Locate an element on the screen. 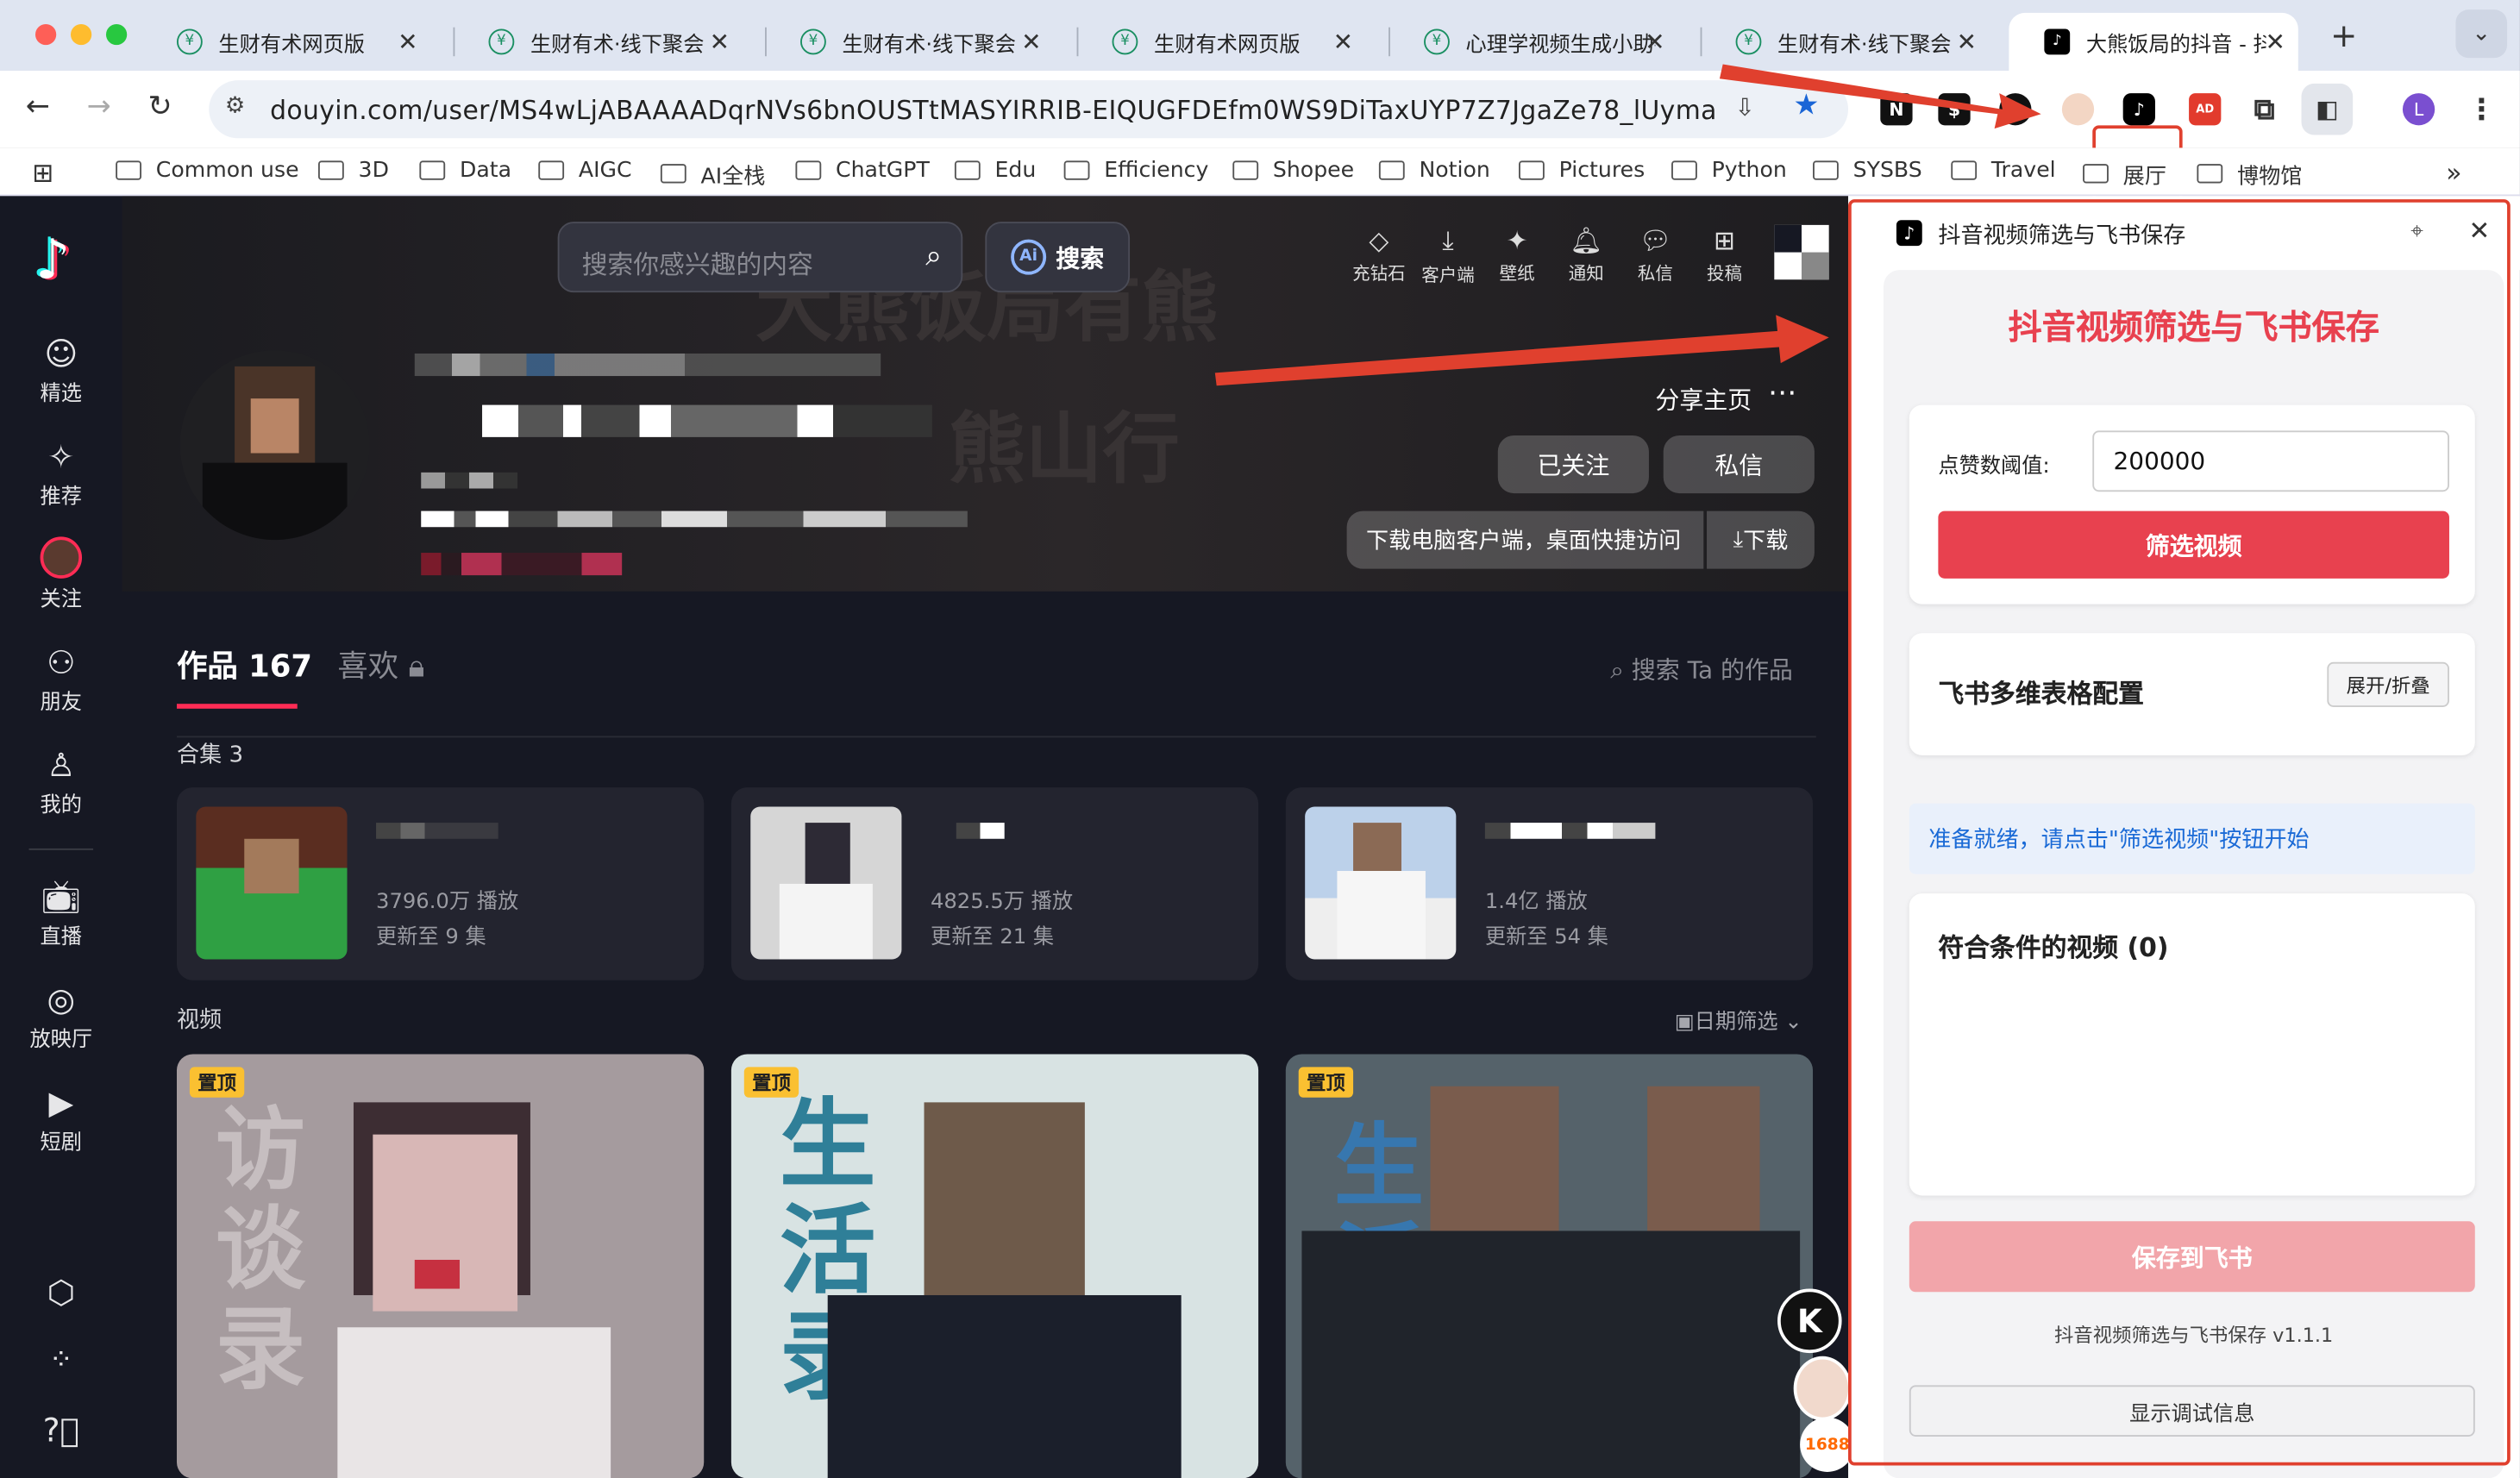 The height and width of the screenshot is (1478, 2520). collection-card: 1.4亿 播放 更新至 54 集 is located at coordinates (1549, 883).